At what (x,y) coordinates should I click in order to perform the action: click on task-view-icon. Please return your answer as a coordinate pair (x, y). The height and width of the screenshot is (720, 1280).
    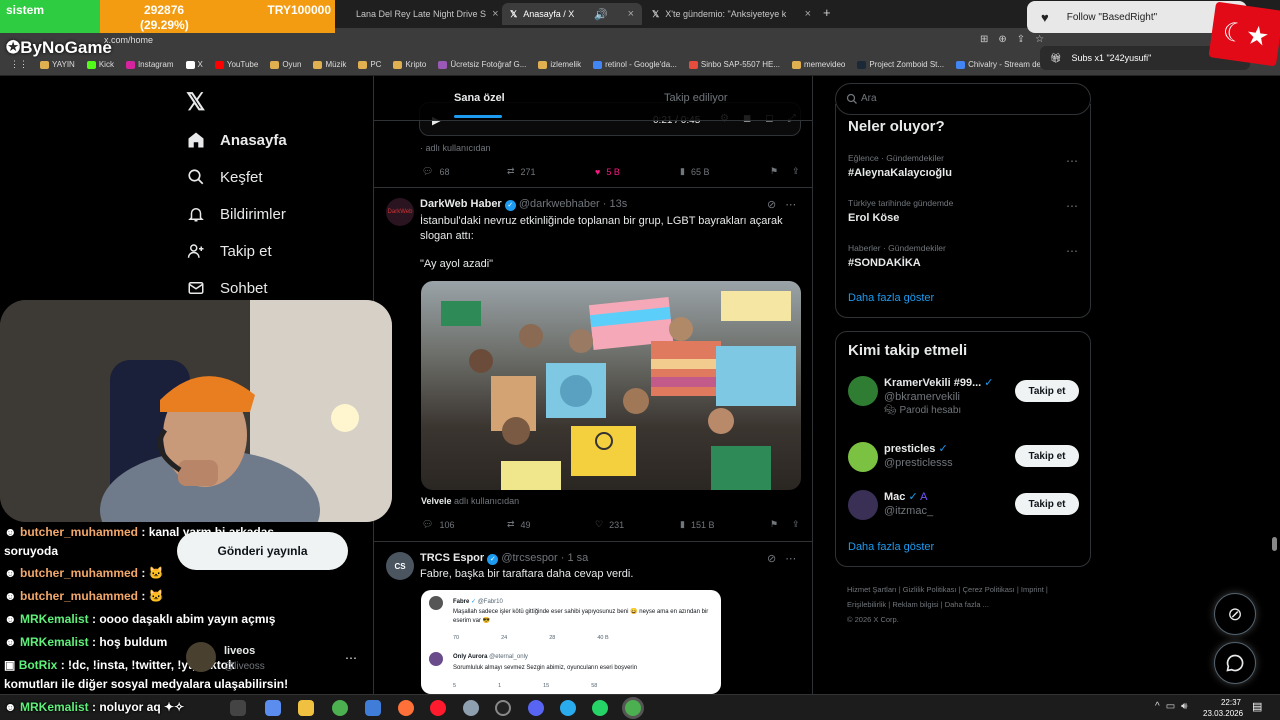
    Looking at the image, I should click on (238, 708).